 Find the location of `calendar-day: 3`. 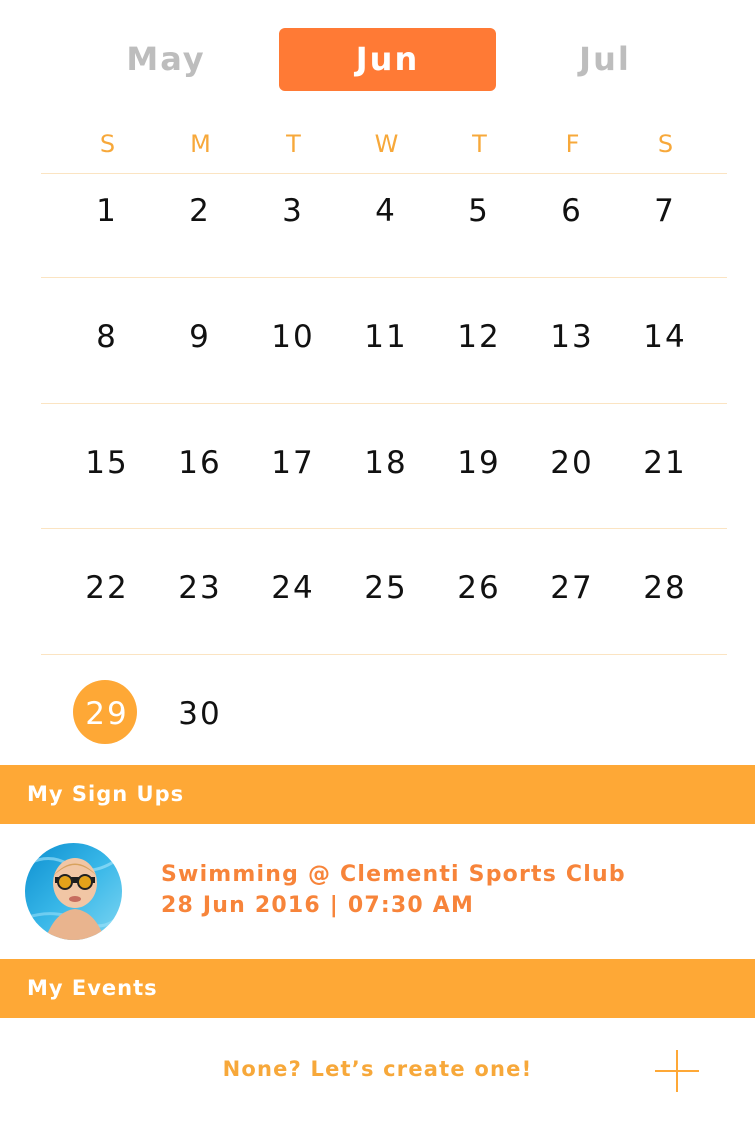

calendar-day: 3 is located at coordinates (293, 211).